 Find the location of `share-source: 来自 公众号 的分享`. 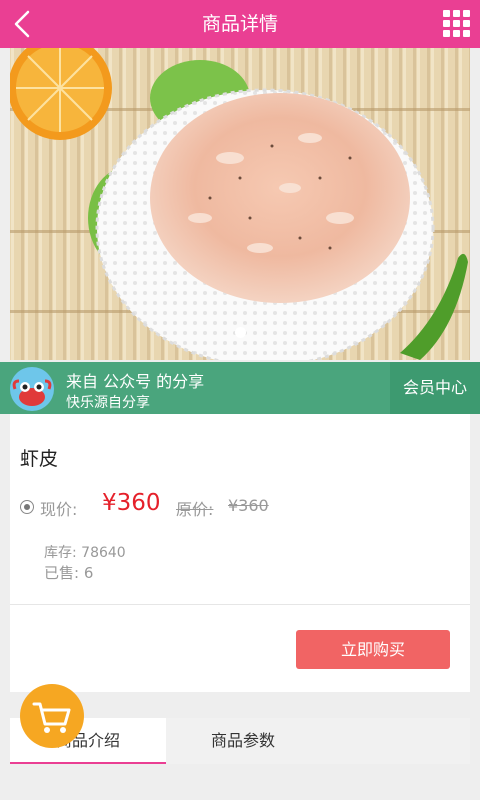

share-source: 来自 公众号 的分享 is located at coordinates (135, 381).